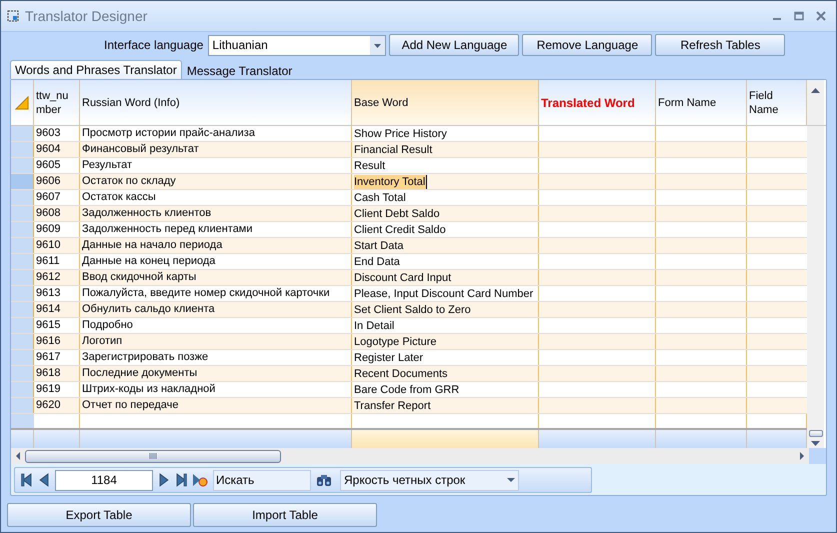 This screenshot has width=837, height=533. What do you see at coordinates (216, 165) in the screenshot?
I see `table-cell: Результат` at bounding box center [216, 165].